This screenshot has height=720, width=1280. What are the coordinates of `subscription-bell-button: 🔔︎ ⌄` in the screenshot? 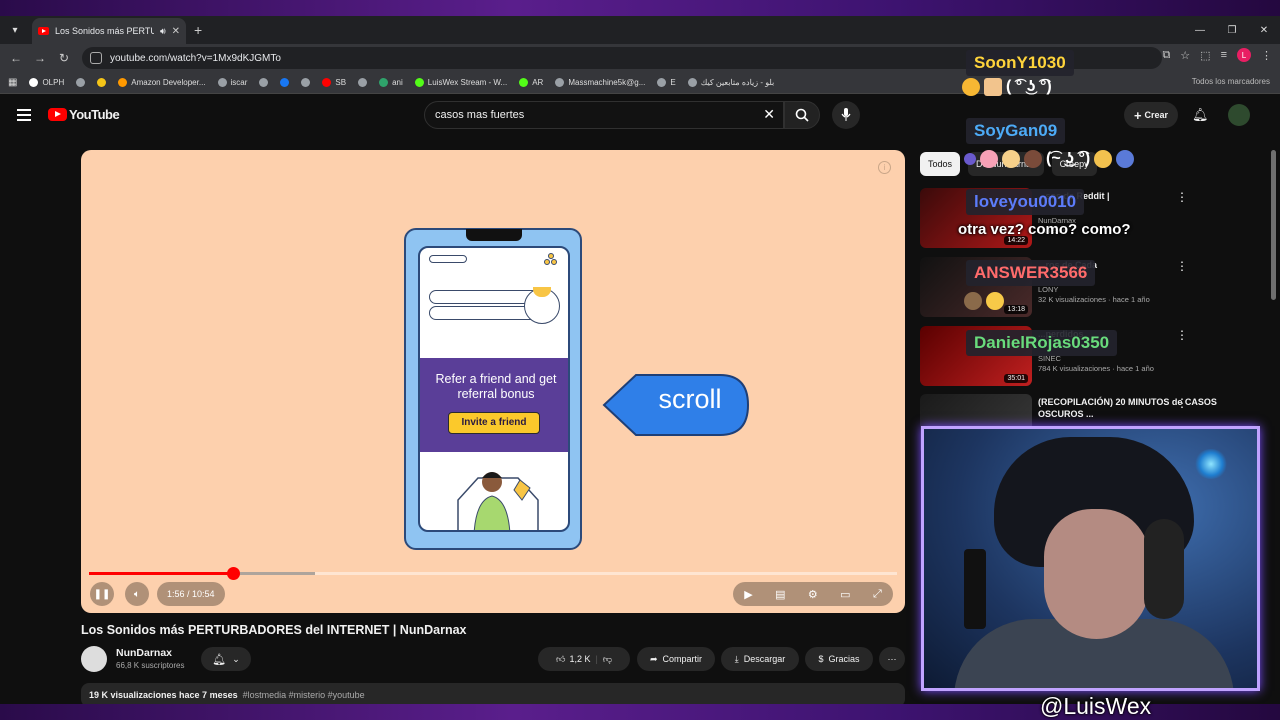 It's located at (226, 659).